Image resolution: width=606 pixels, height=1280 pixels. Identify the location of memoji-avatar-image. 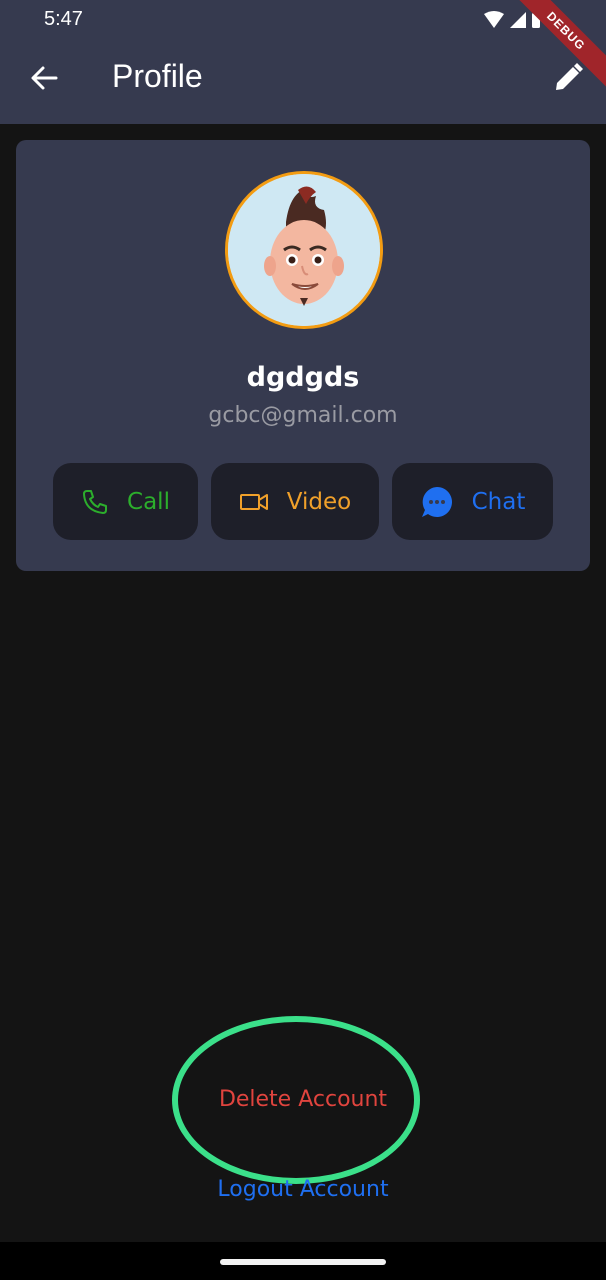
(304, 250).